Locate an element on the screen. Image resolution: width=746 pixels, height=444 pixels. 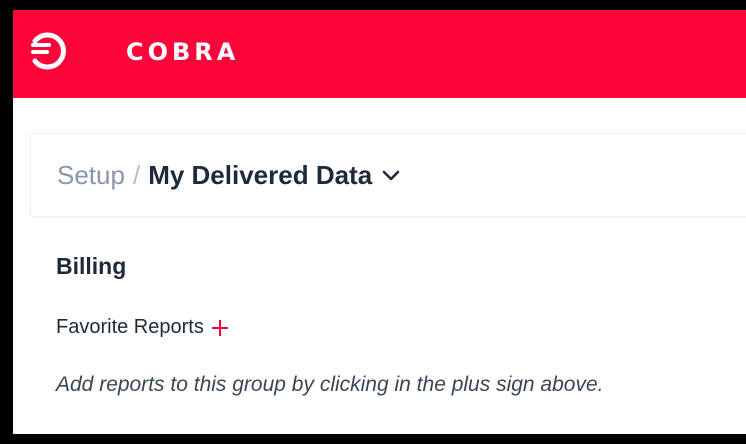
breadcrumb: Setup / My Delivered Data is located at coordinates (228, 175).